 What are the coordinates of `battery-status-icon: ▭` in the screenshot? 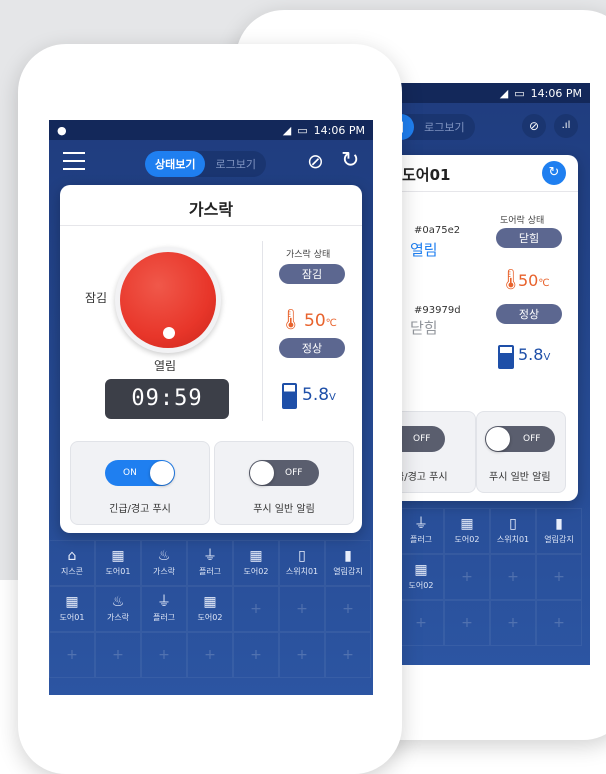 It's located at (519, 93).